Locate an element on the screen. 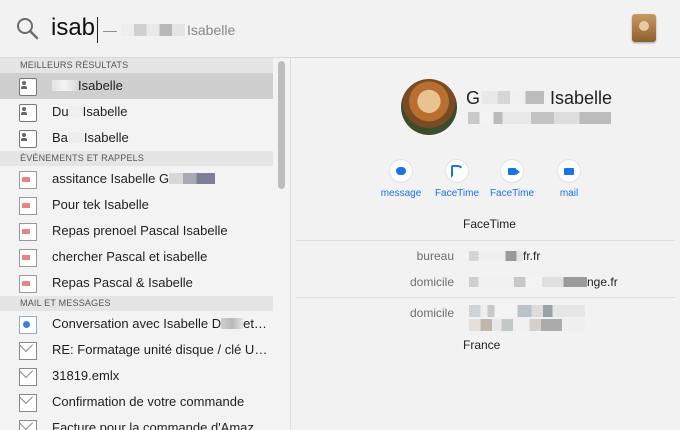 This screenshot has width=680, height=430. field-label-domicile-address: domicile is located at coordinates (431, 313).